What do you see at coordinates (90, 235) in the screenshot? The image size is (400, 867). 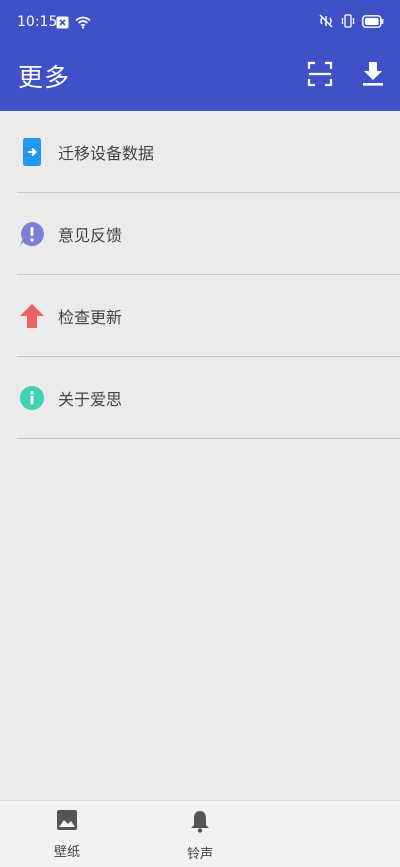 I see `menu-item-label: 意见反馈` at bounding box center [90, 235].